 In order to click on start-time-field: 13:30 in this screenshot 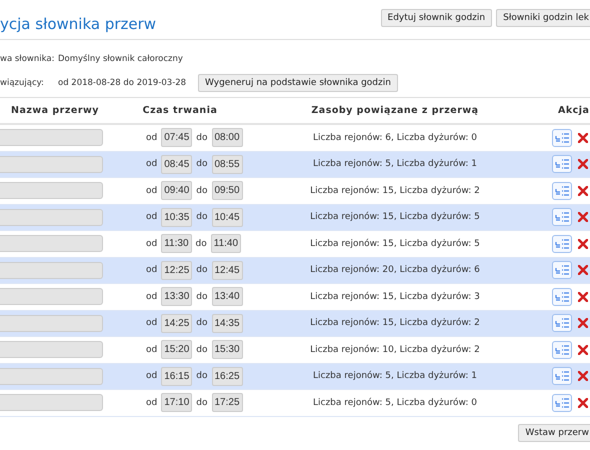, I will do `click(176, 296)`.